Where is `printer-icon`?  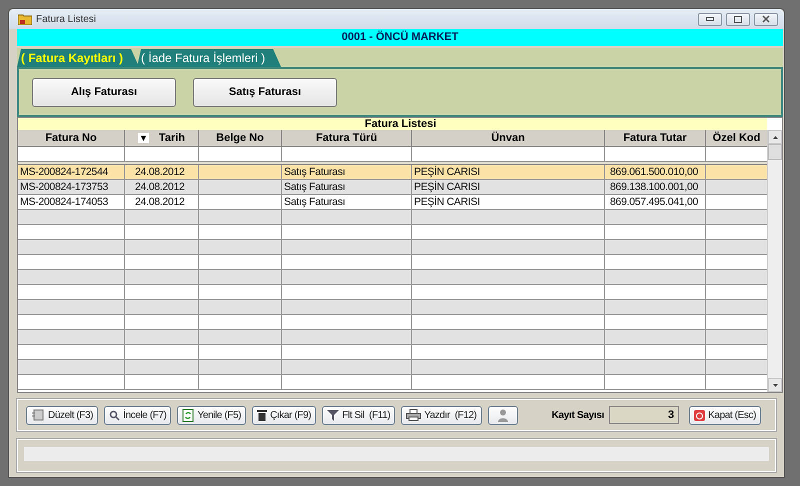 printer-icon is located at coordinates (414, 415).